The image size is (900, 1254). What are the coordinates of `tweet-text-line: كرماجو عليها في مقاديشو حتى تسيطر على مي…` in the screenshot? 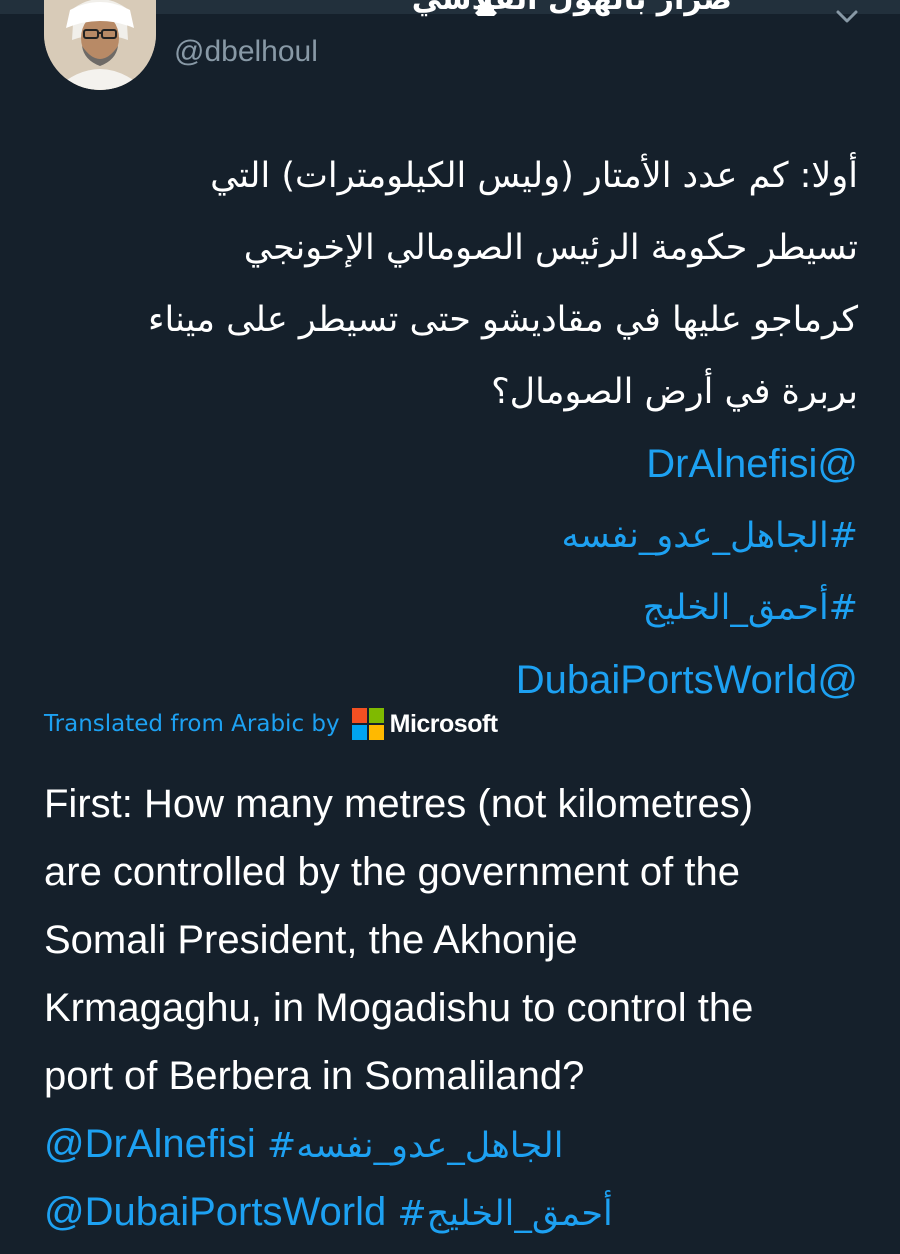 It's located at (502, 320).